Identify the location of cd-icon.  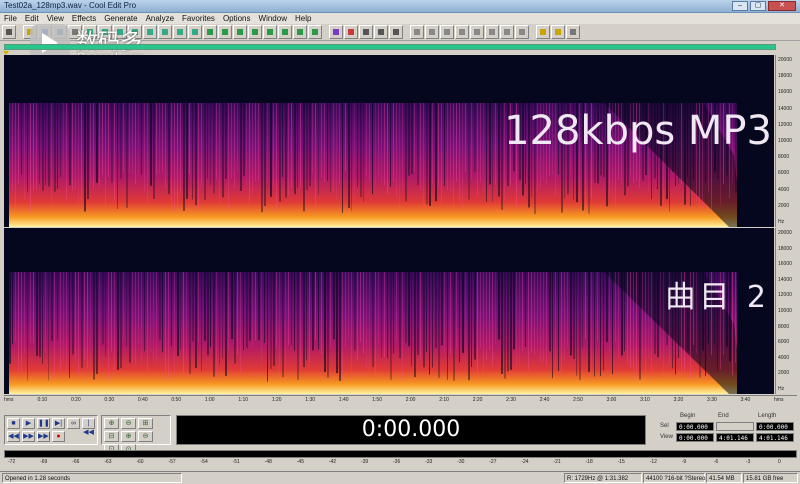
(285, 32).